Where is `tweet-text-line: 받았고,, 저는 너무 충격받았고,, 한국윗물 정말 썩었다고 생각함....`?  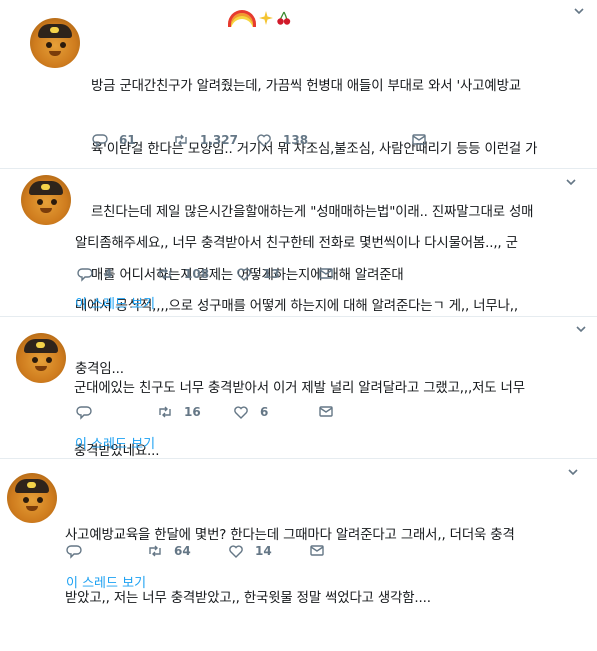 tweet-text-line: 받았고,, 저는 너무 충격받았고,, 한국윗물 정말 썩었다고 생각함.... is located at coordinates (248, 598).